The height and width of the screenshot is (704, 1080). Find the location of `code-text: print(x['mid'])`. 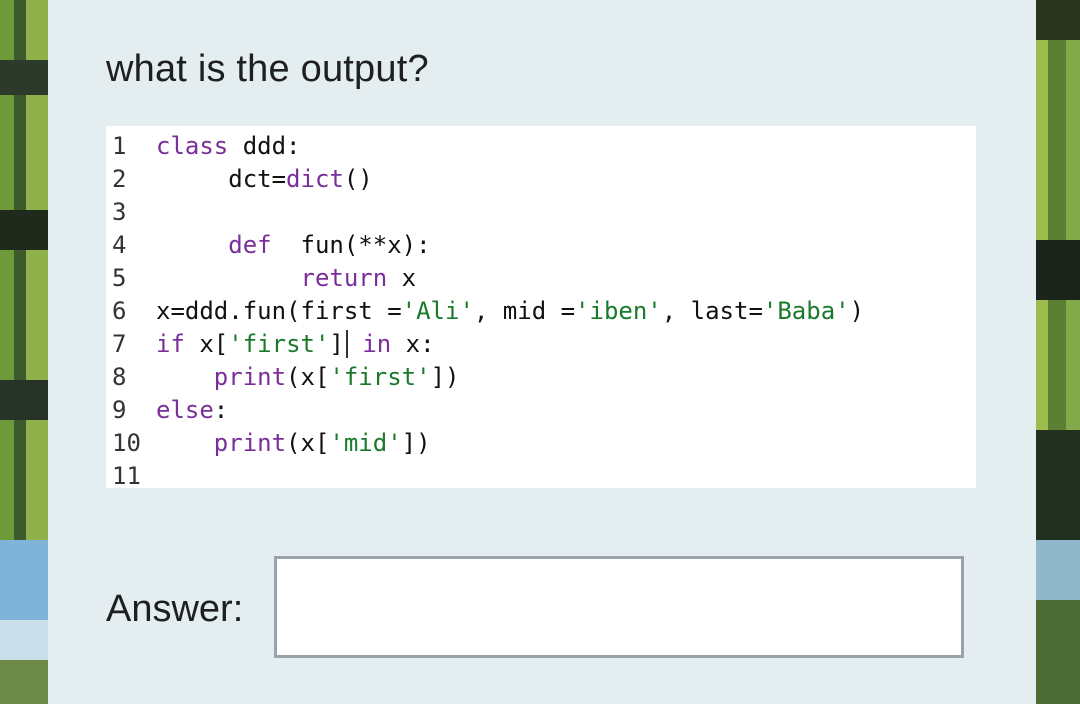

code-text: print(x['mid']) is located at coordinates (293, 443).